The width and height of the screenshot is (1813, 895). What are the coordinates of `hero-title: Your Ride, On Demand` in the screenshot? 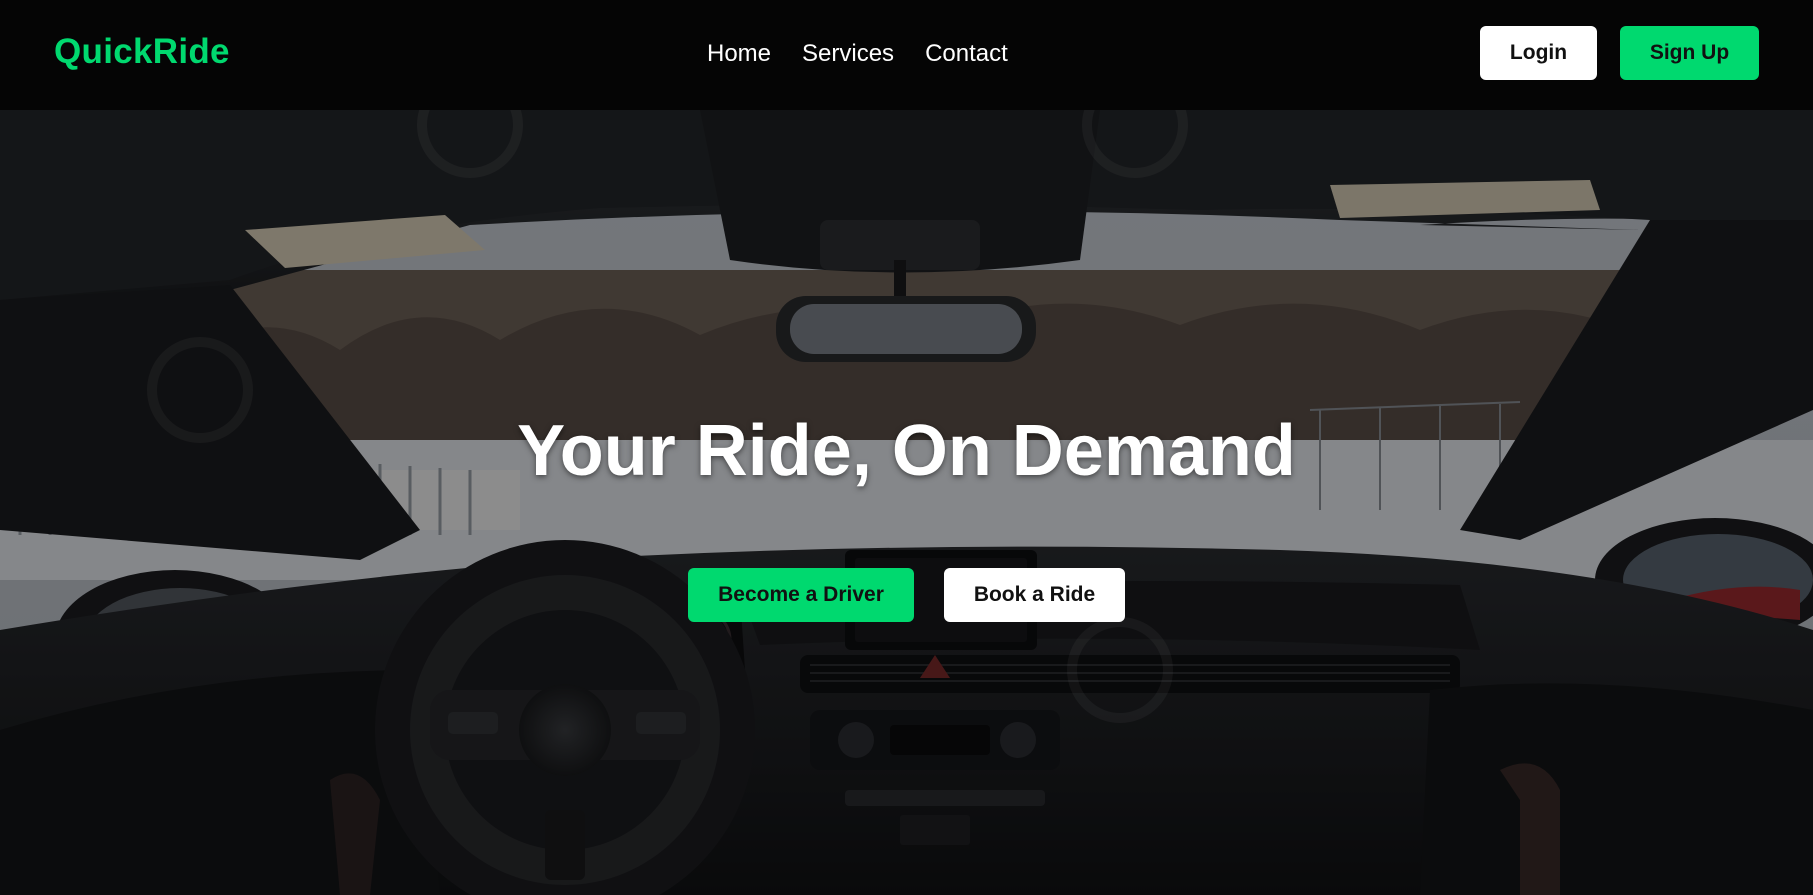 It's located at (906, 451).